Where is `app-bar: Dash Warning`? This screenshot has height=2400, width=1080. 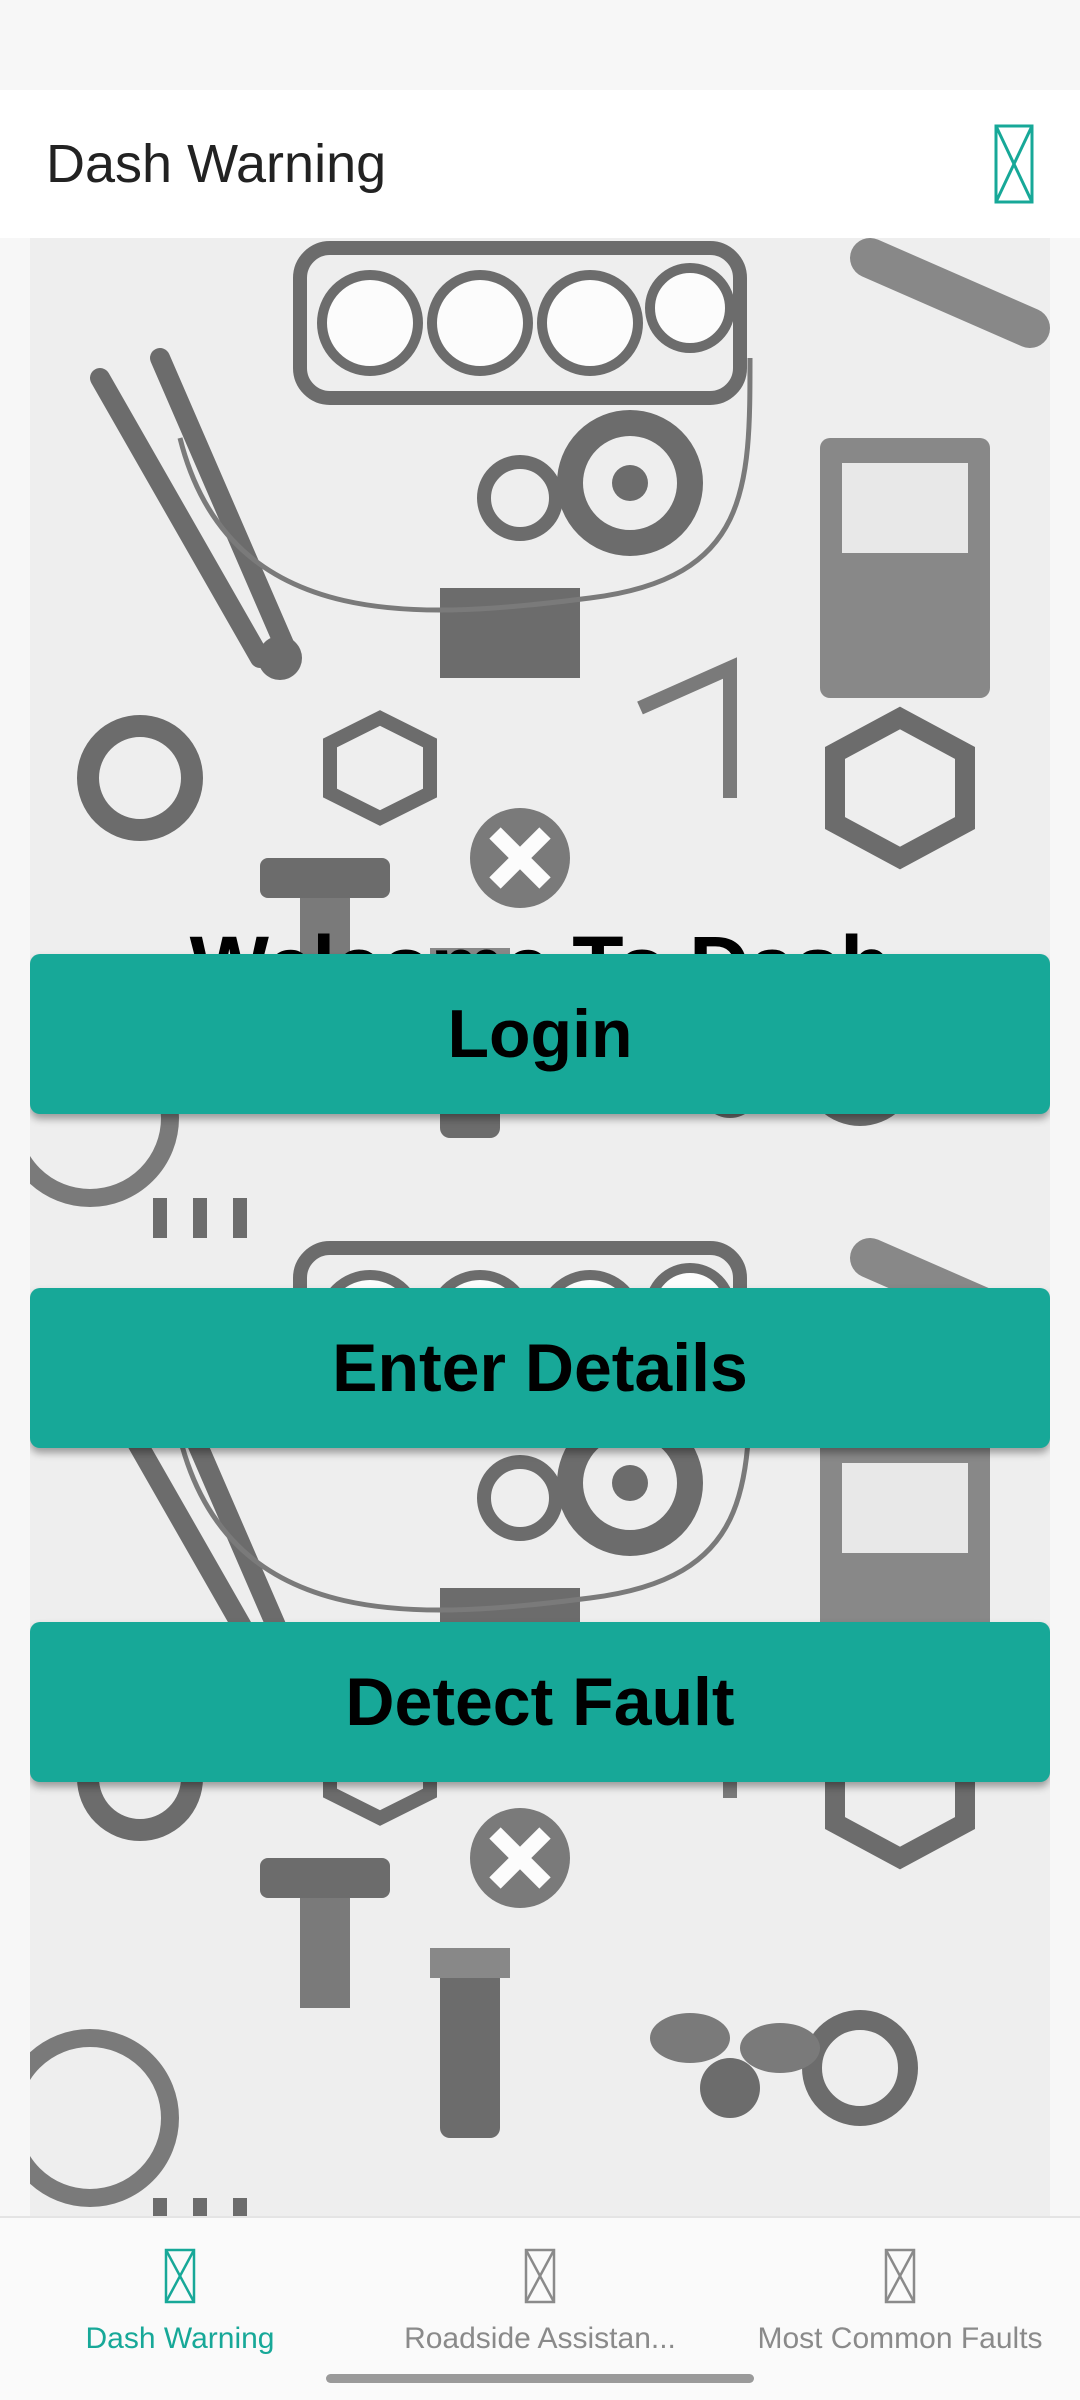 app-bar: Dash Warning is located at coordinates (540, 164).